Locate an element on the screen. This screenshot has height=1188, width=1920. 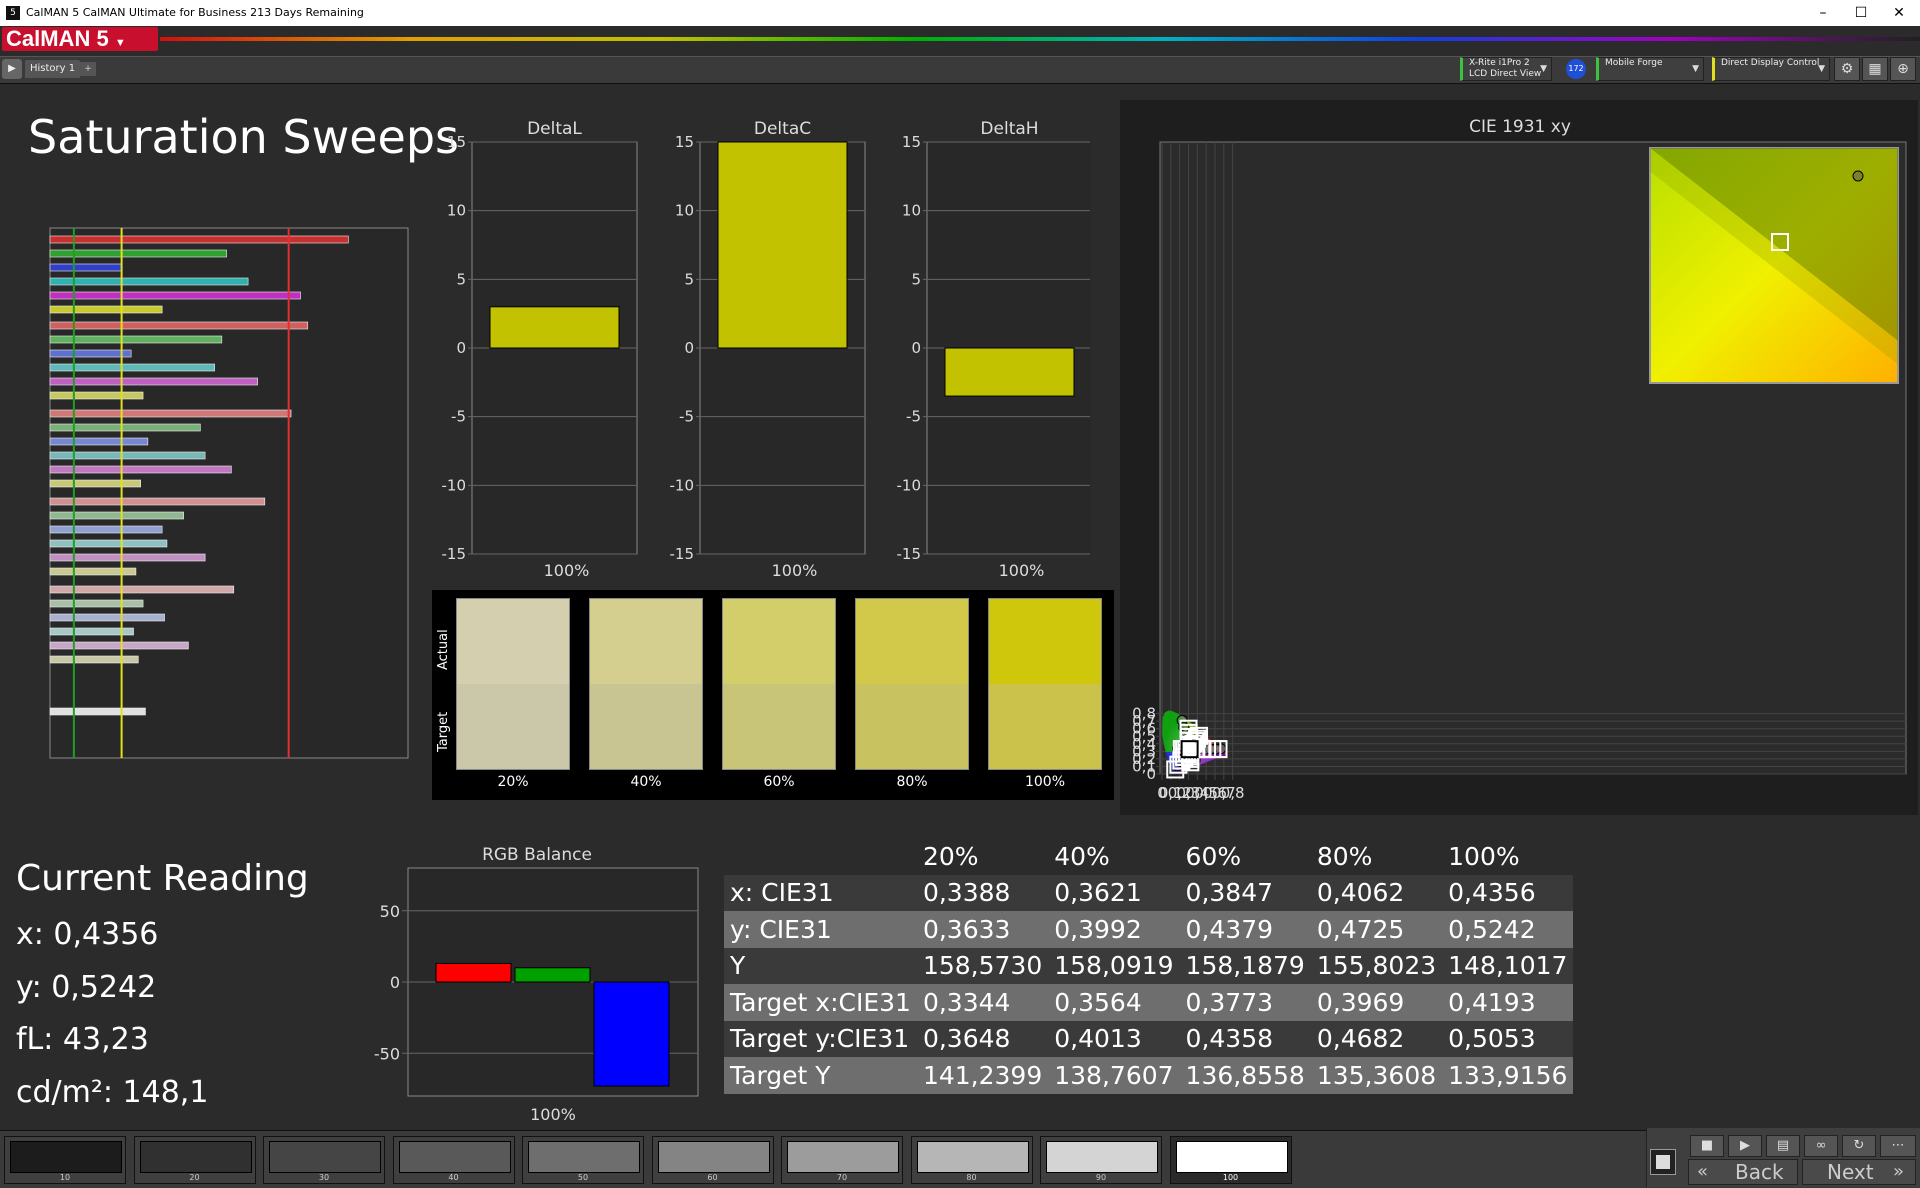
target-label: Target is located at coordinates (443, 731).